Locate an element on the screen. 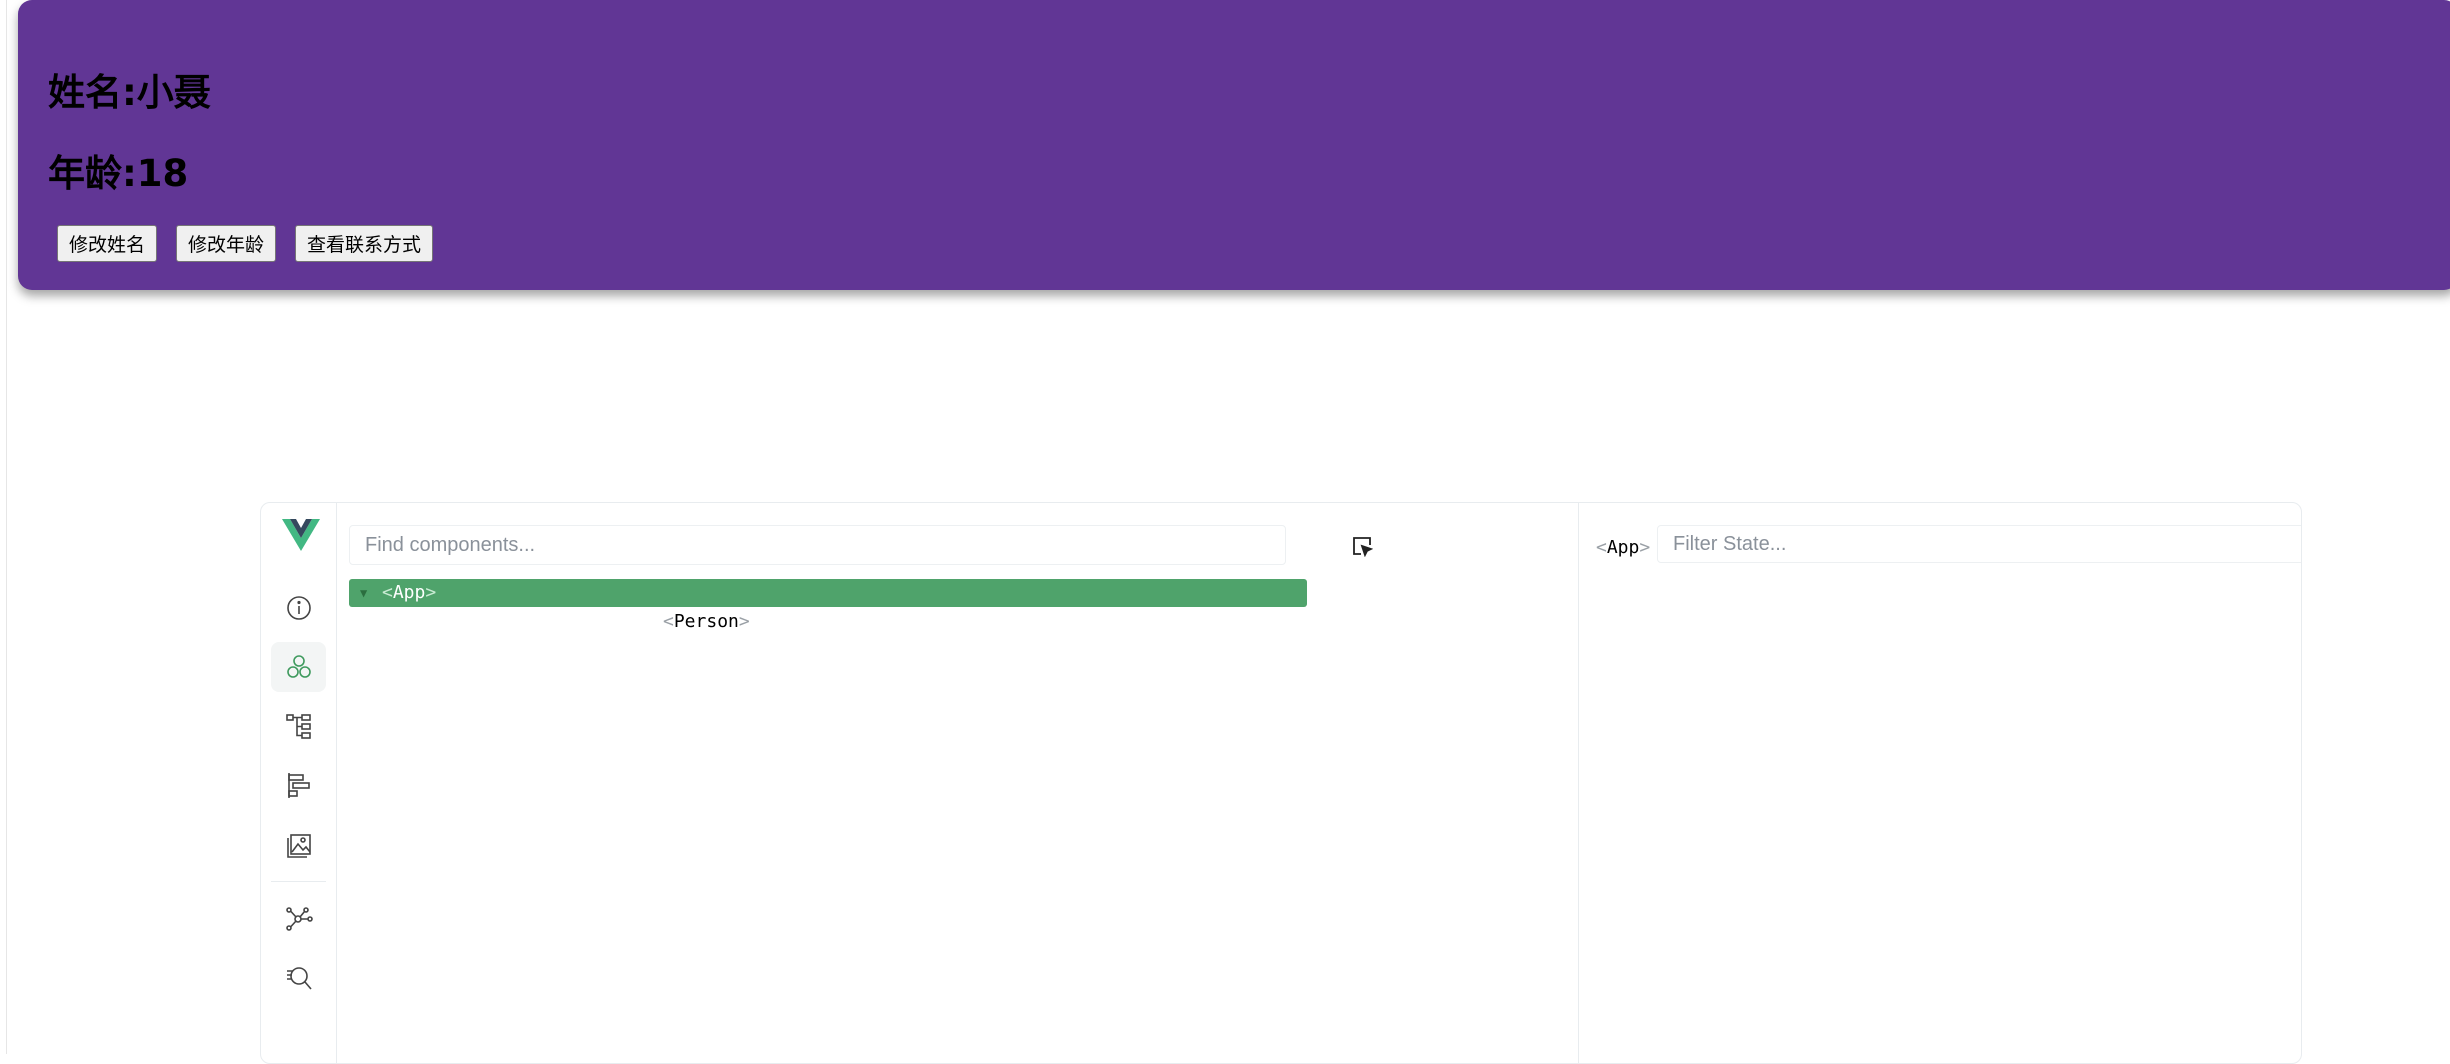 This screenshot has height=1064, width=2450. graph-icon is located at coordinates (298, 919).